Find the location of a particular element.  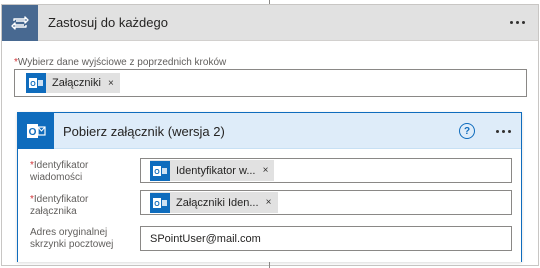

original-mailbox-label: Adres oryginalnej skrzynki pocztowej is located at coordinates (72, 238).